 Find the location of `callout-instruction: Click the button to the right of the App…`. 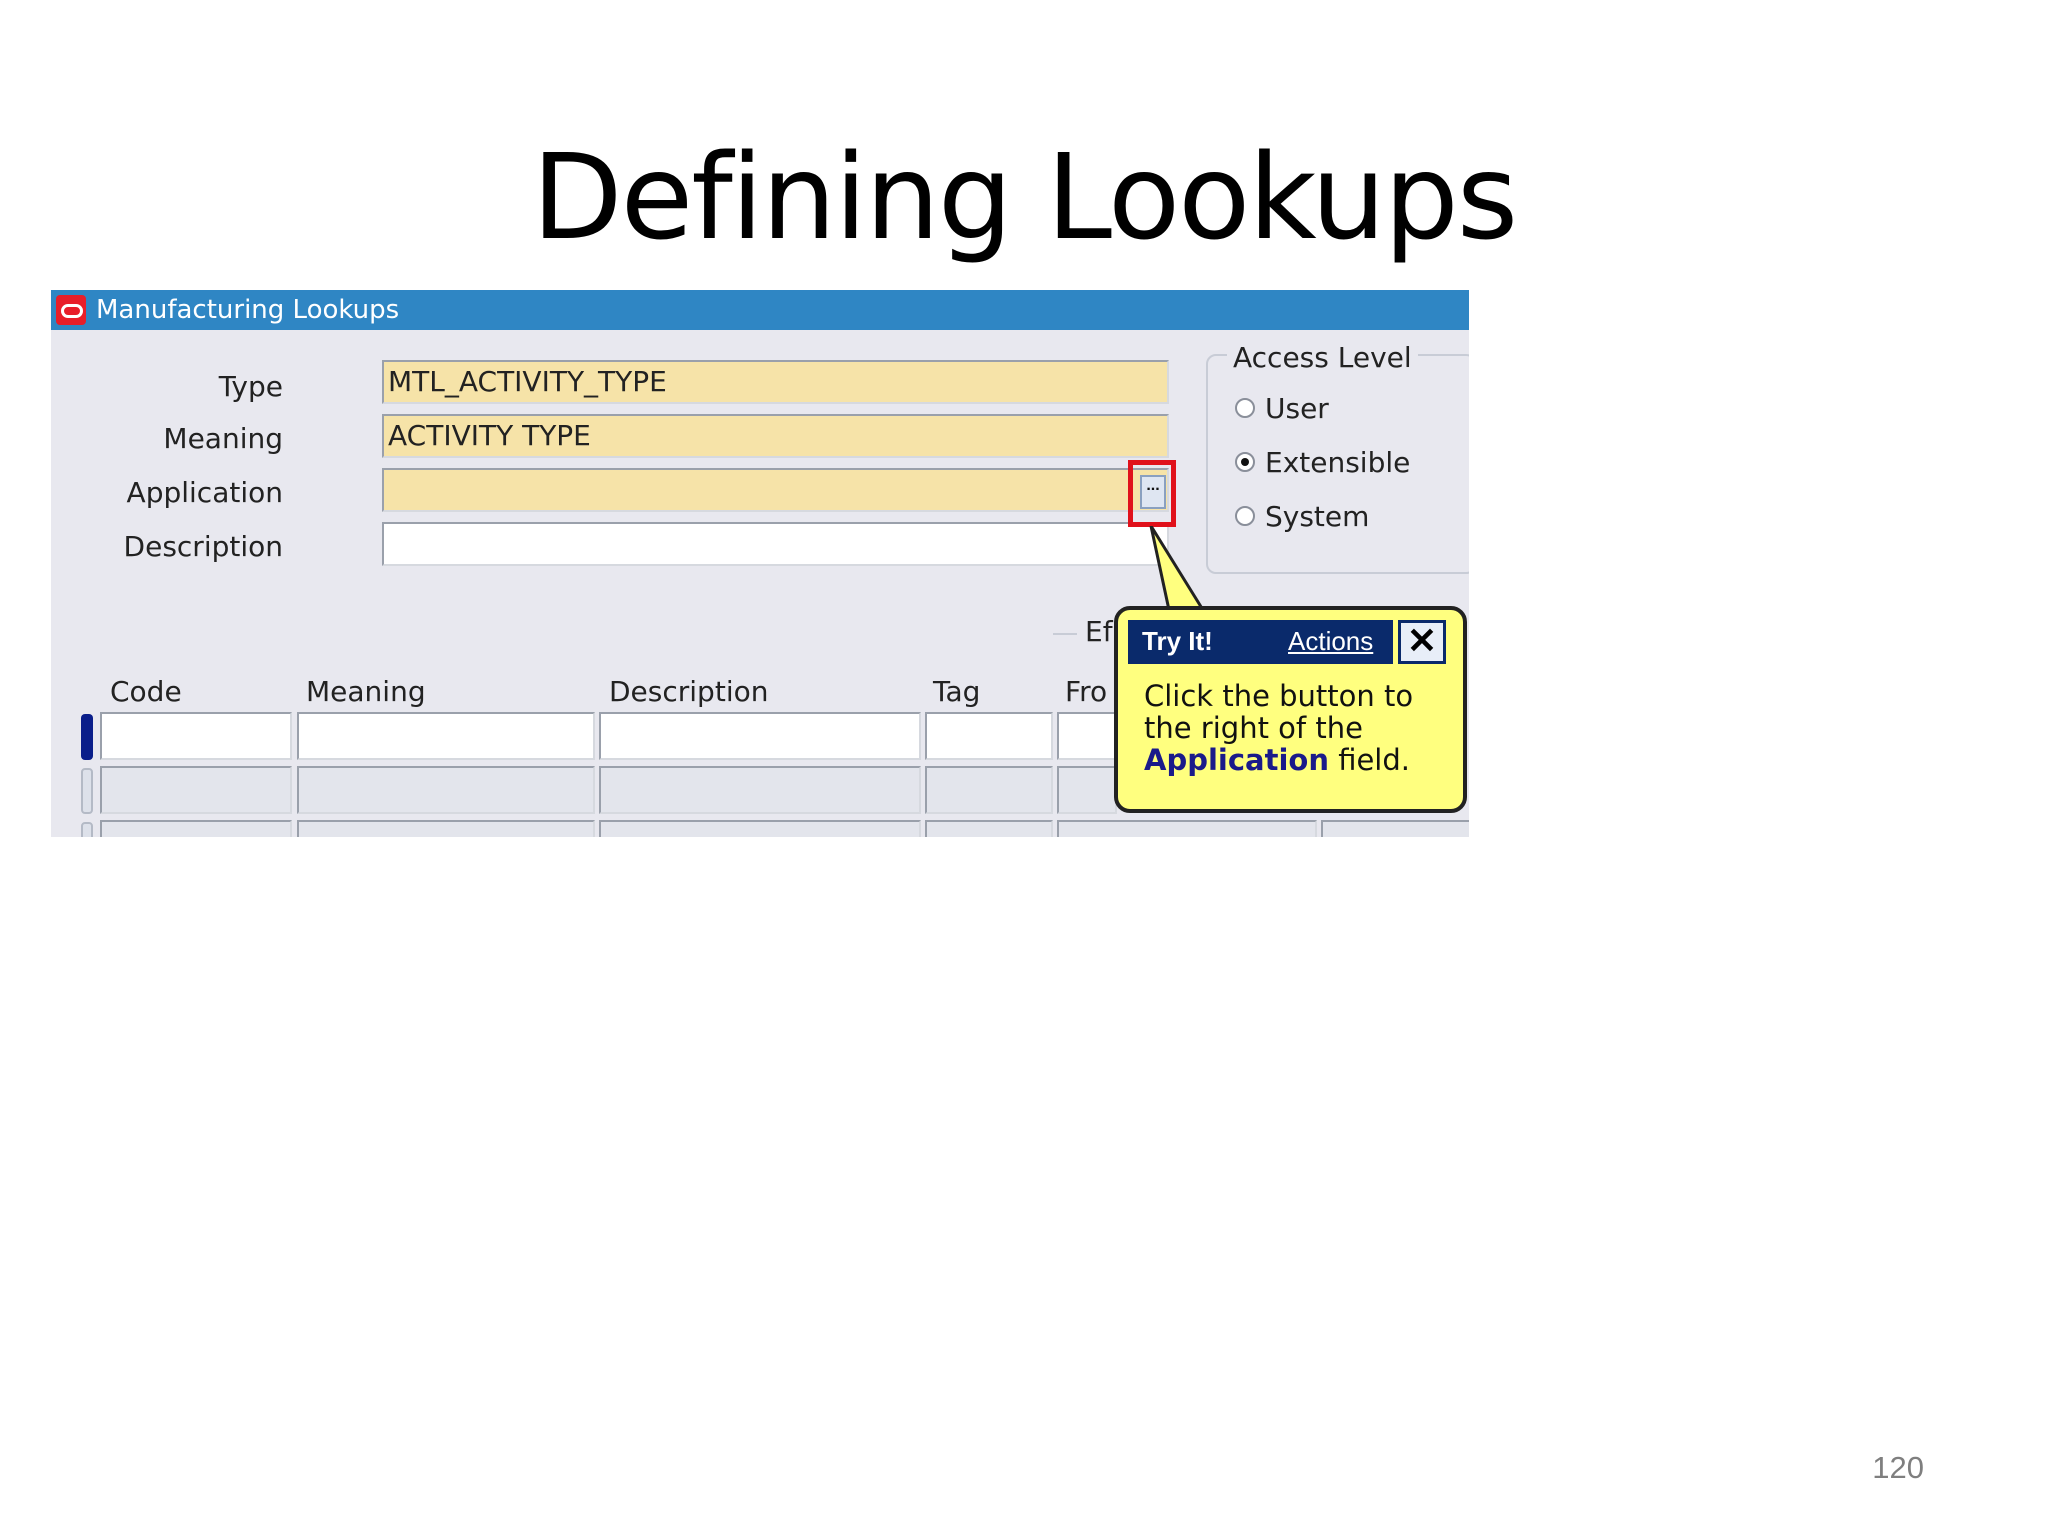

callout-instruction: Click the button to the right of the App… is located at coordinates (1279, 728).